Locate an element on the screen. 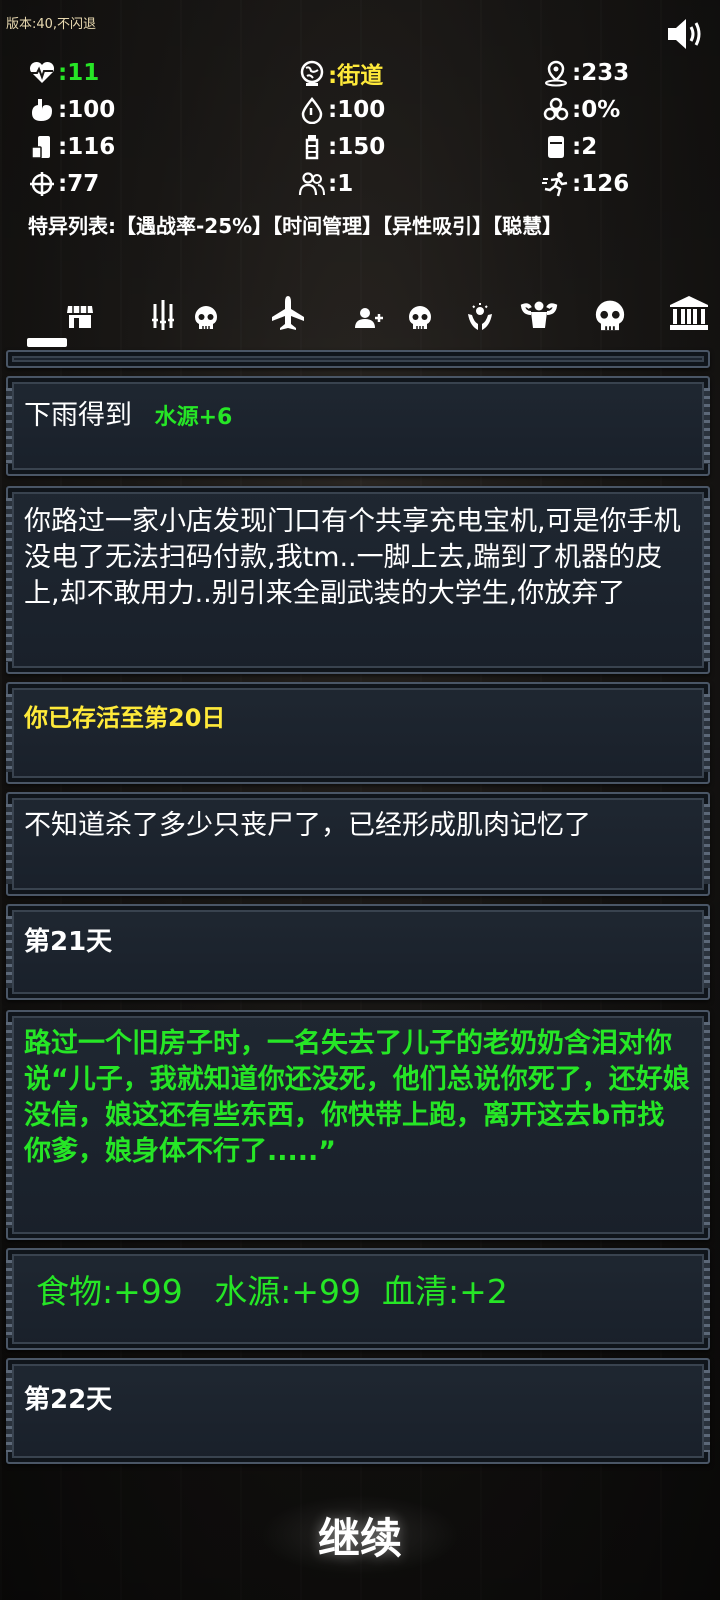  log-card: 不知道杀了多少只丧尸了，已经形成肌肉记忆了 is located at coordinates (358, 844).